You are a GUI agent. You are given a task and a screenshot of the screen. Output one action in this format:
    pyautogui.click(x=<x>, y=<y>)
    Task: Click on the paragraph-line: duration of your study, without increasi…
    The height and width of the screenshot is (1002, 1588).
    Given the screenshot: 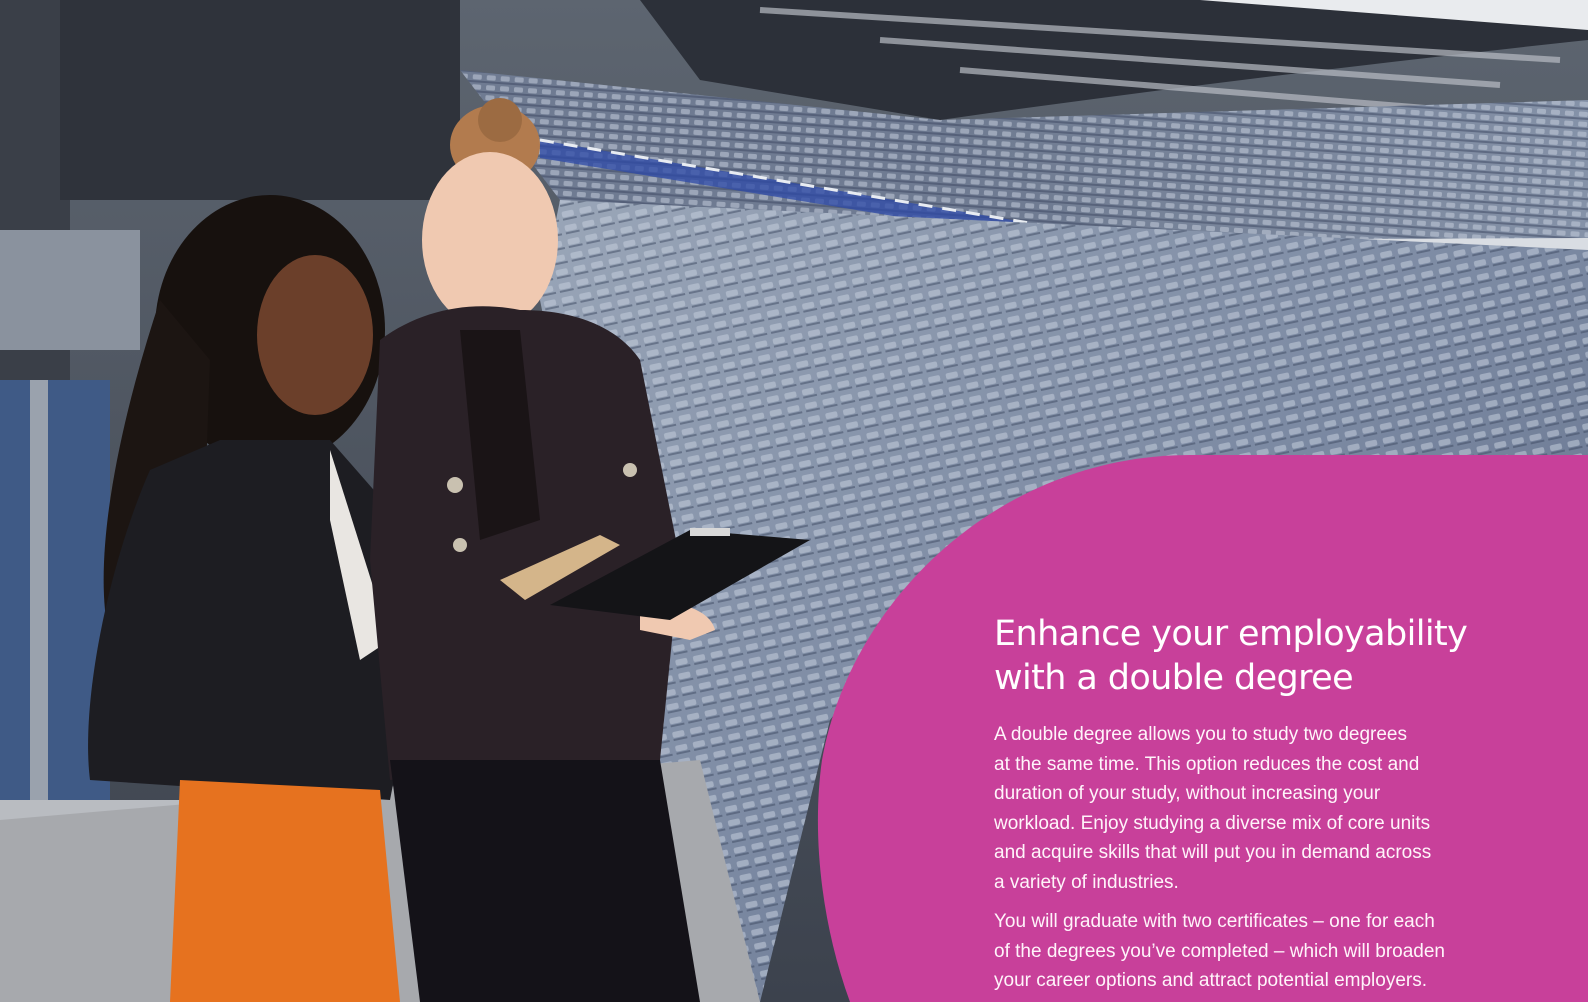 What is the action you would take?
    pyautogui.click(x=1187, y=793)
    